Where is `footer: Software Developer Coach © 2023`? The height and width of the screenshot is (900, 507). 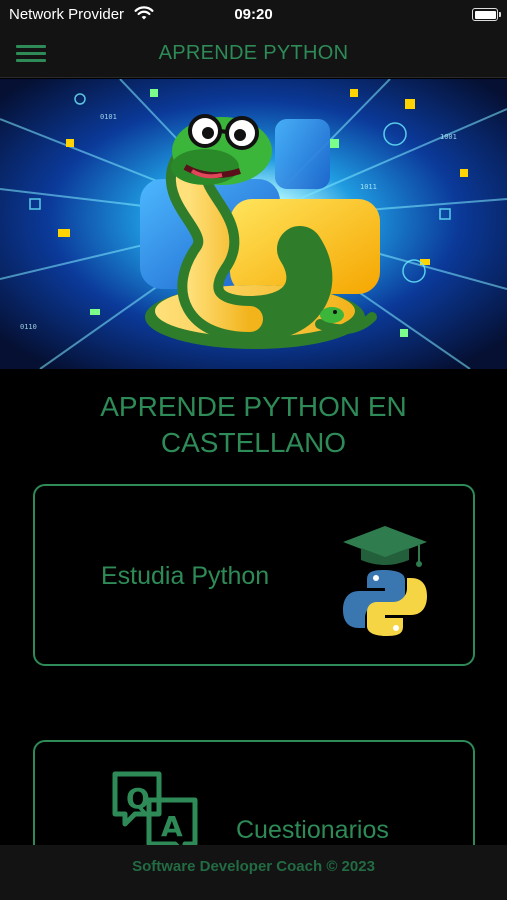 footer: Software Developer Coach © 2023 is located at coordinates (253, 872).